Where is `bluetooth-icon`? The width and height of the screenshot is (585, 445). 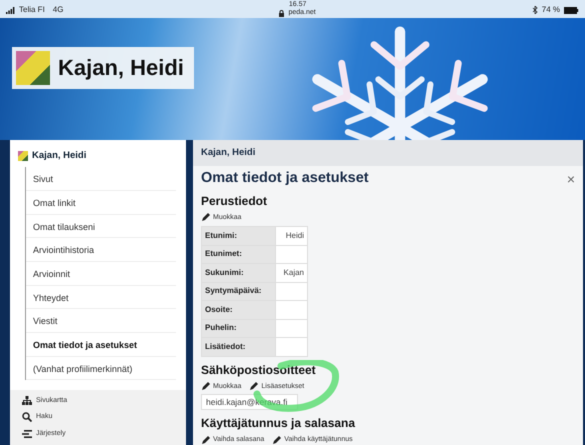 bluetooth-icon is located at coordinates (535, 10).